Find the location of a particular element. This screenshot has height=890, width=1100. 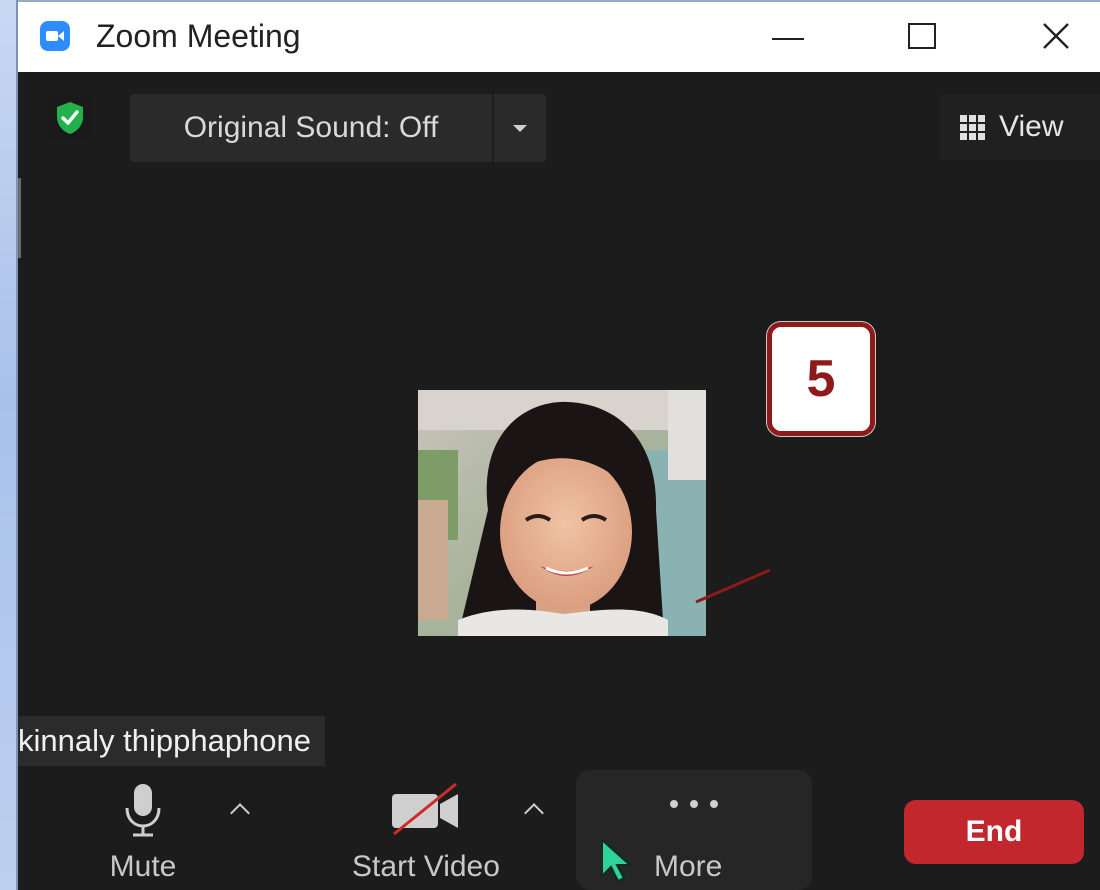

close-button is located at coordinates (1056, 36).